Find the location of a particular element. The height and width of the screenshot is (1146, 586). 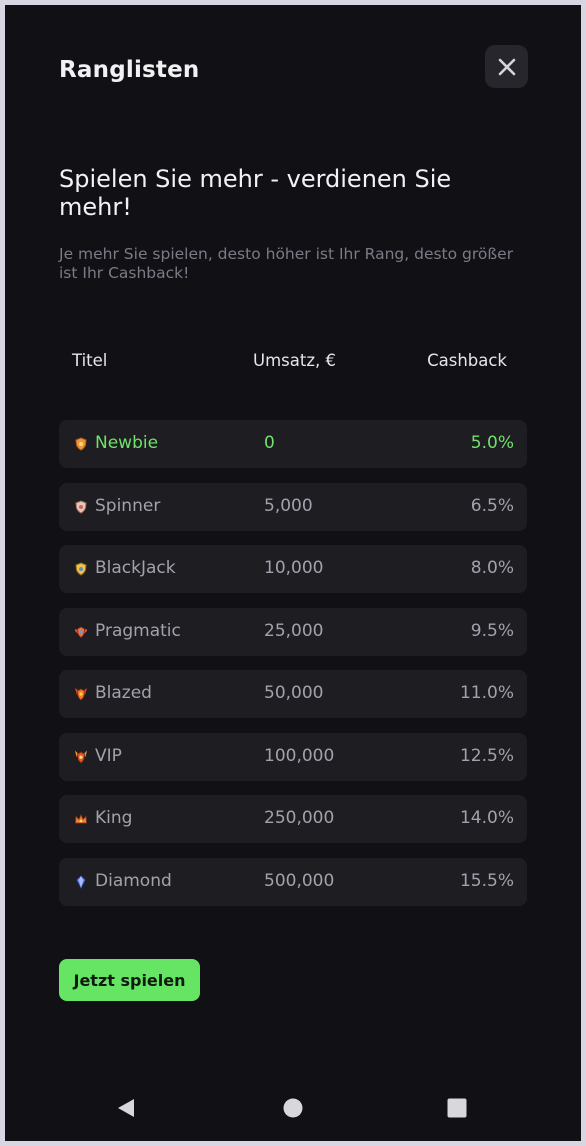

rank-cashback: 15.5% is located at coordinates (486, 880).